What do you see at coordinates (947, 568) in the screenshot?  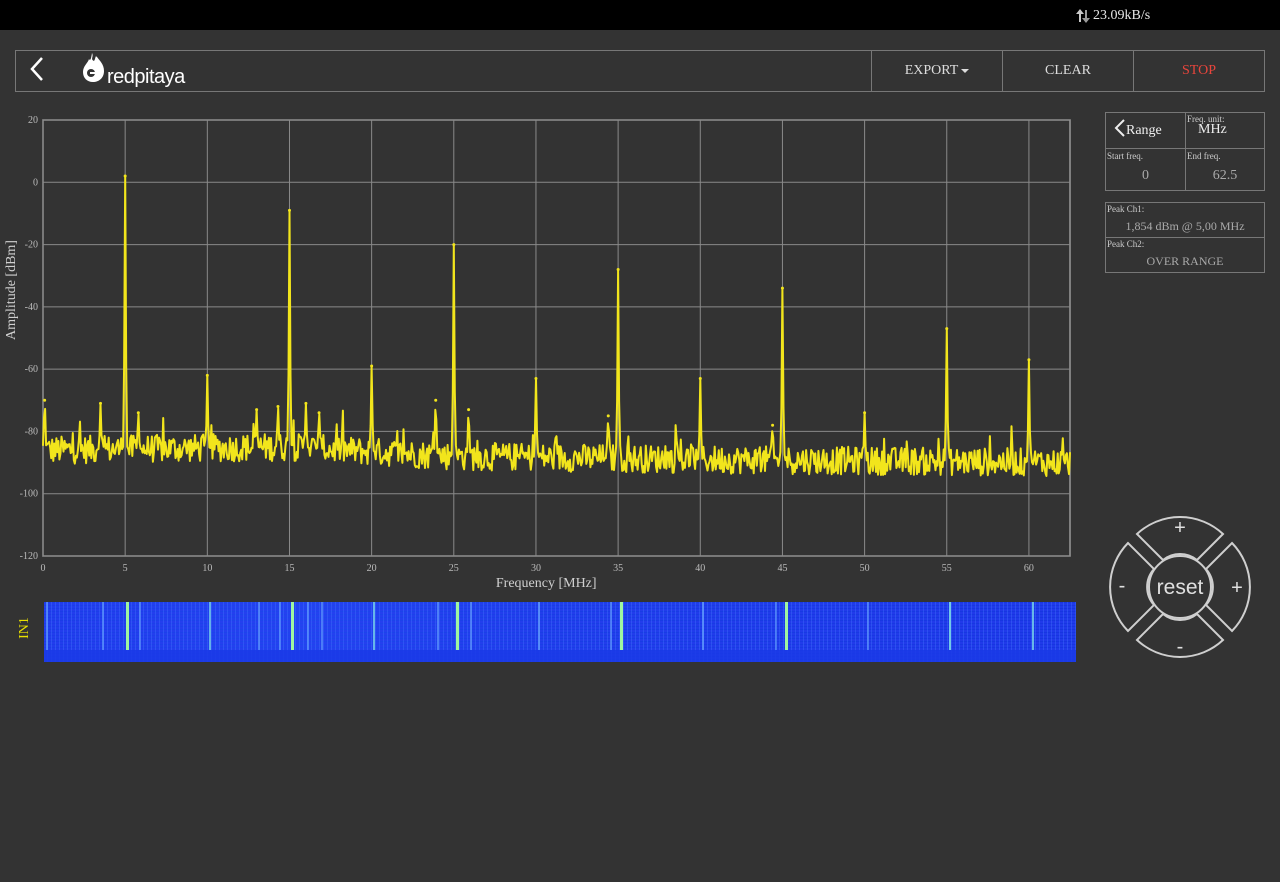 I see `x-tick-label: 55` at bounding box center [947, 568].